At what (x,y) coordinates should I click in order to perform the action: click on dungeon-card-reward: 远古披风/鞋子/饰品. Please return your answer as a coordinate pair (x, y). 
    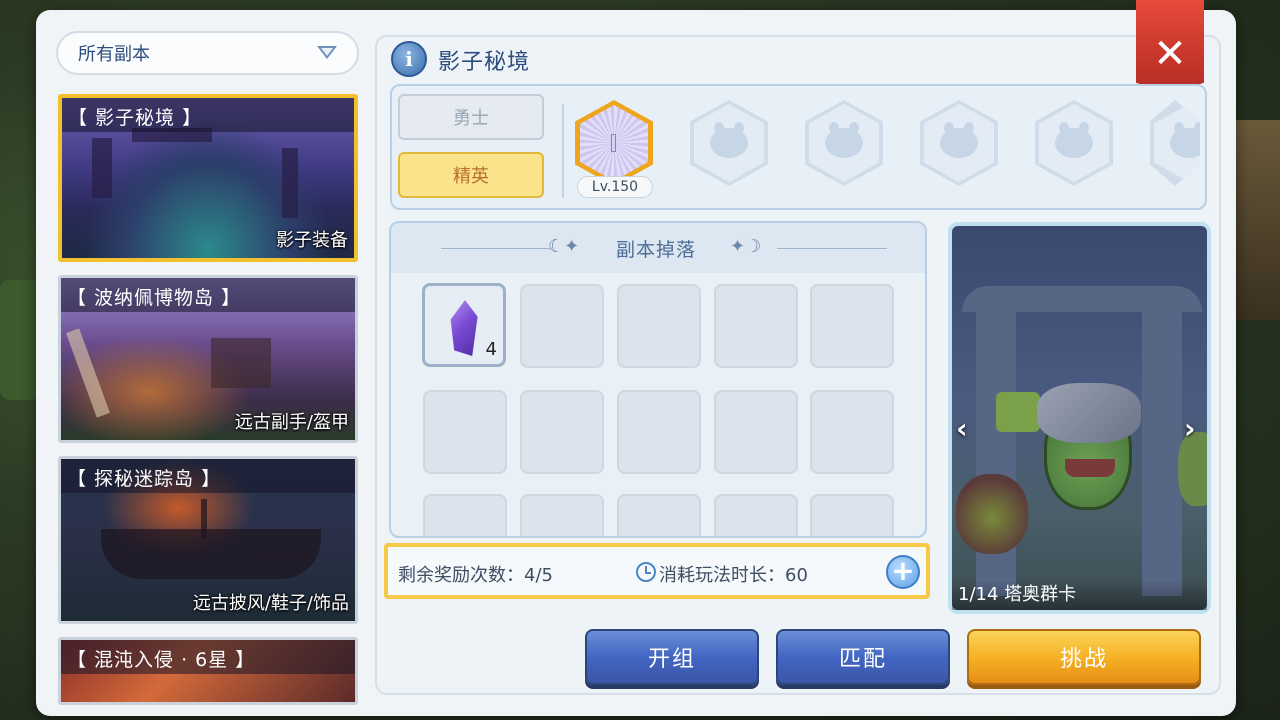
    Looking at the image, I should click on (270, 603).